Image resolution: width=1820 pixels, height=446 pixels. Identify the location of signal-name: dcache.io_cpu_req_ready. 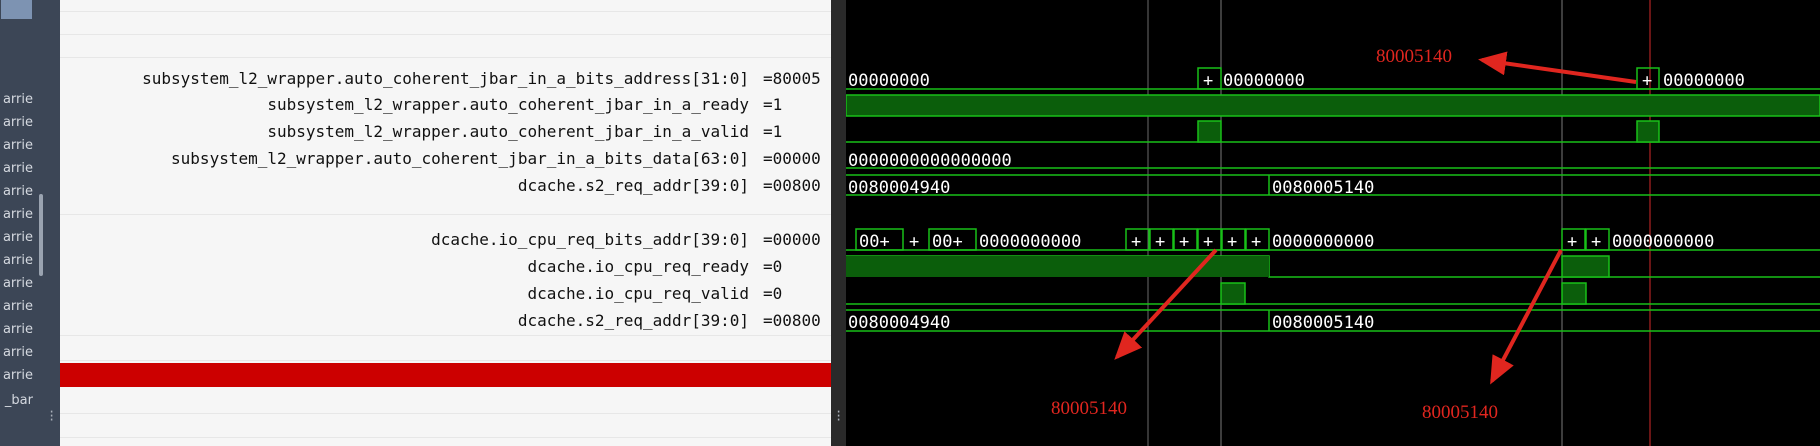
(638, 266).